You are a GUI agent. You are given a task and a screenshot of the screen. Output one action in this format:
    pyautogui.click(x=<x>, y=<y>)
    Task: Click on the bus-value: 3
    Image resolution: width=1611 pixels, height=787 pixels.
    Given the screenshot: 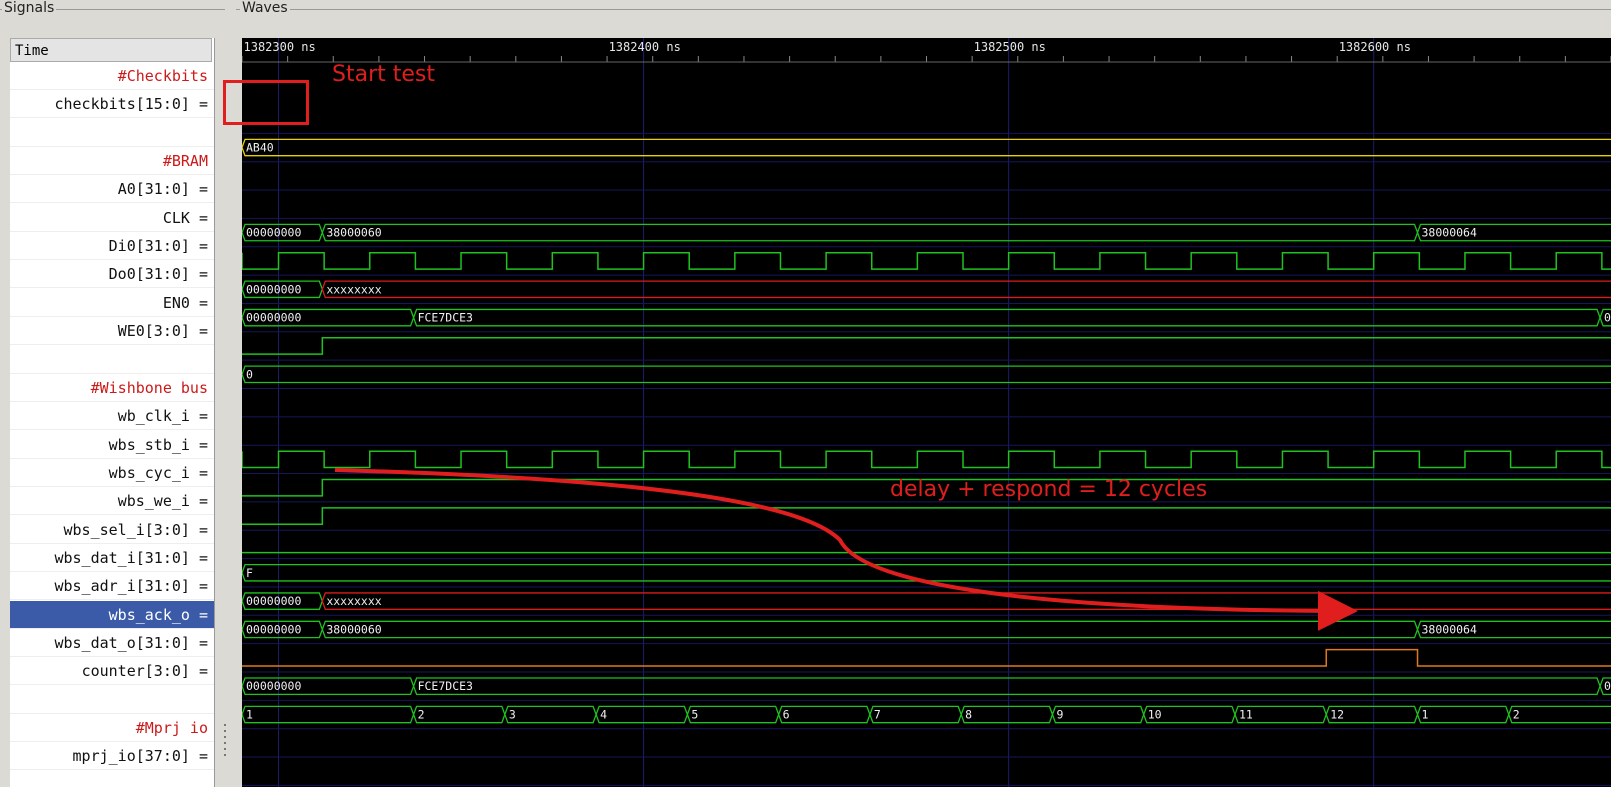 What is the action you would take?
    pyautogui.click(x=512, y=715)
    